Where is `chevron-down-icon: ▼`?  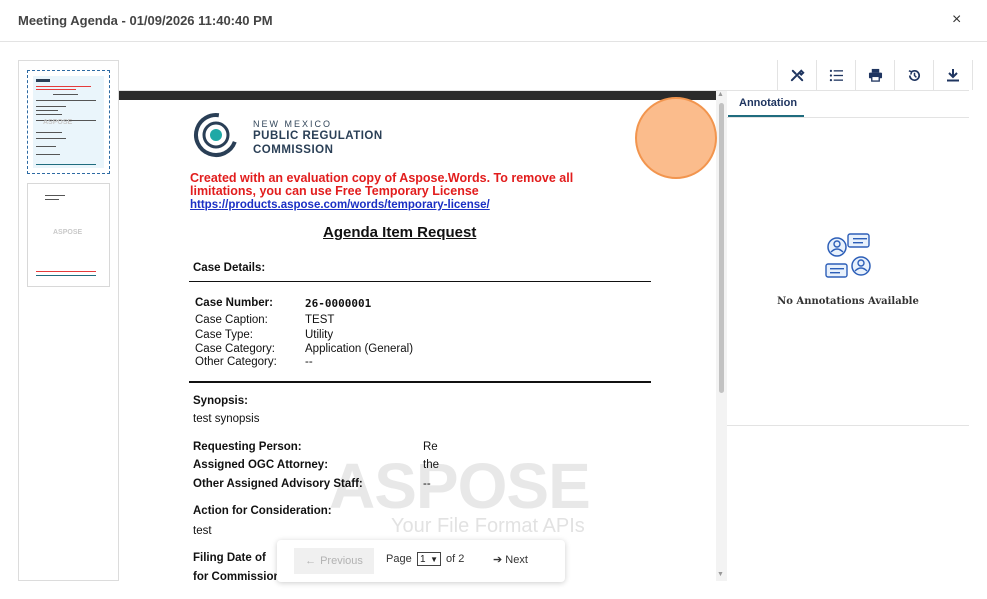
chevron-down-icon: ▼ is located at coordinates (434, 559).